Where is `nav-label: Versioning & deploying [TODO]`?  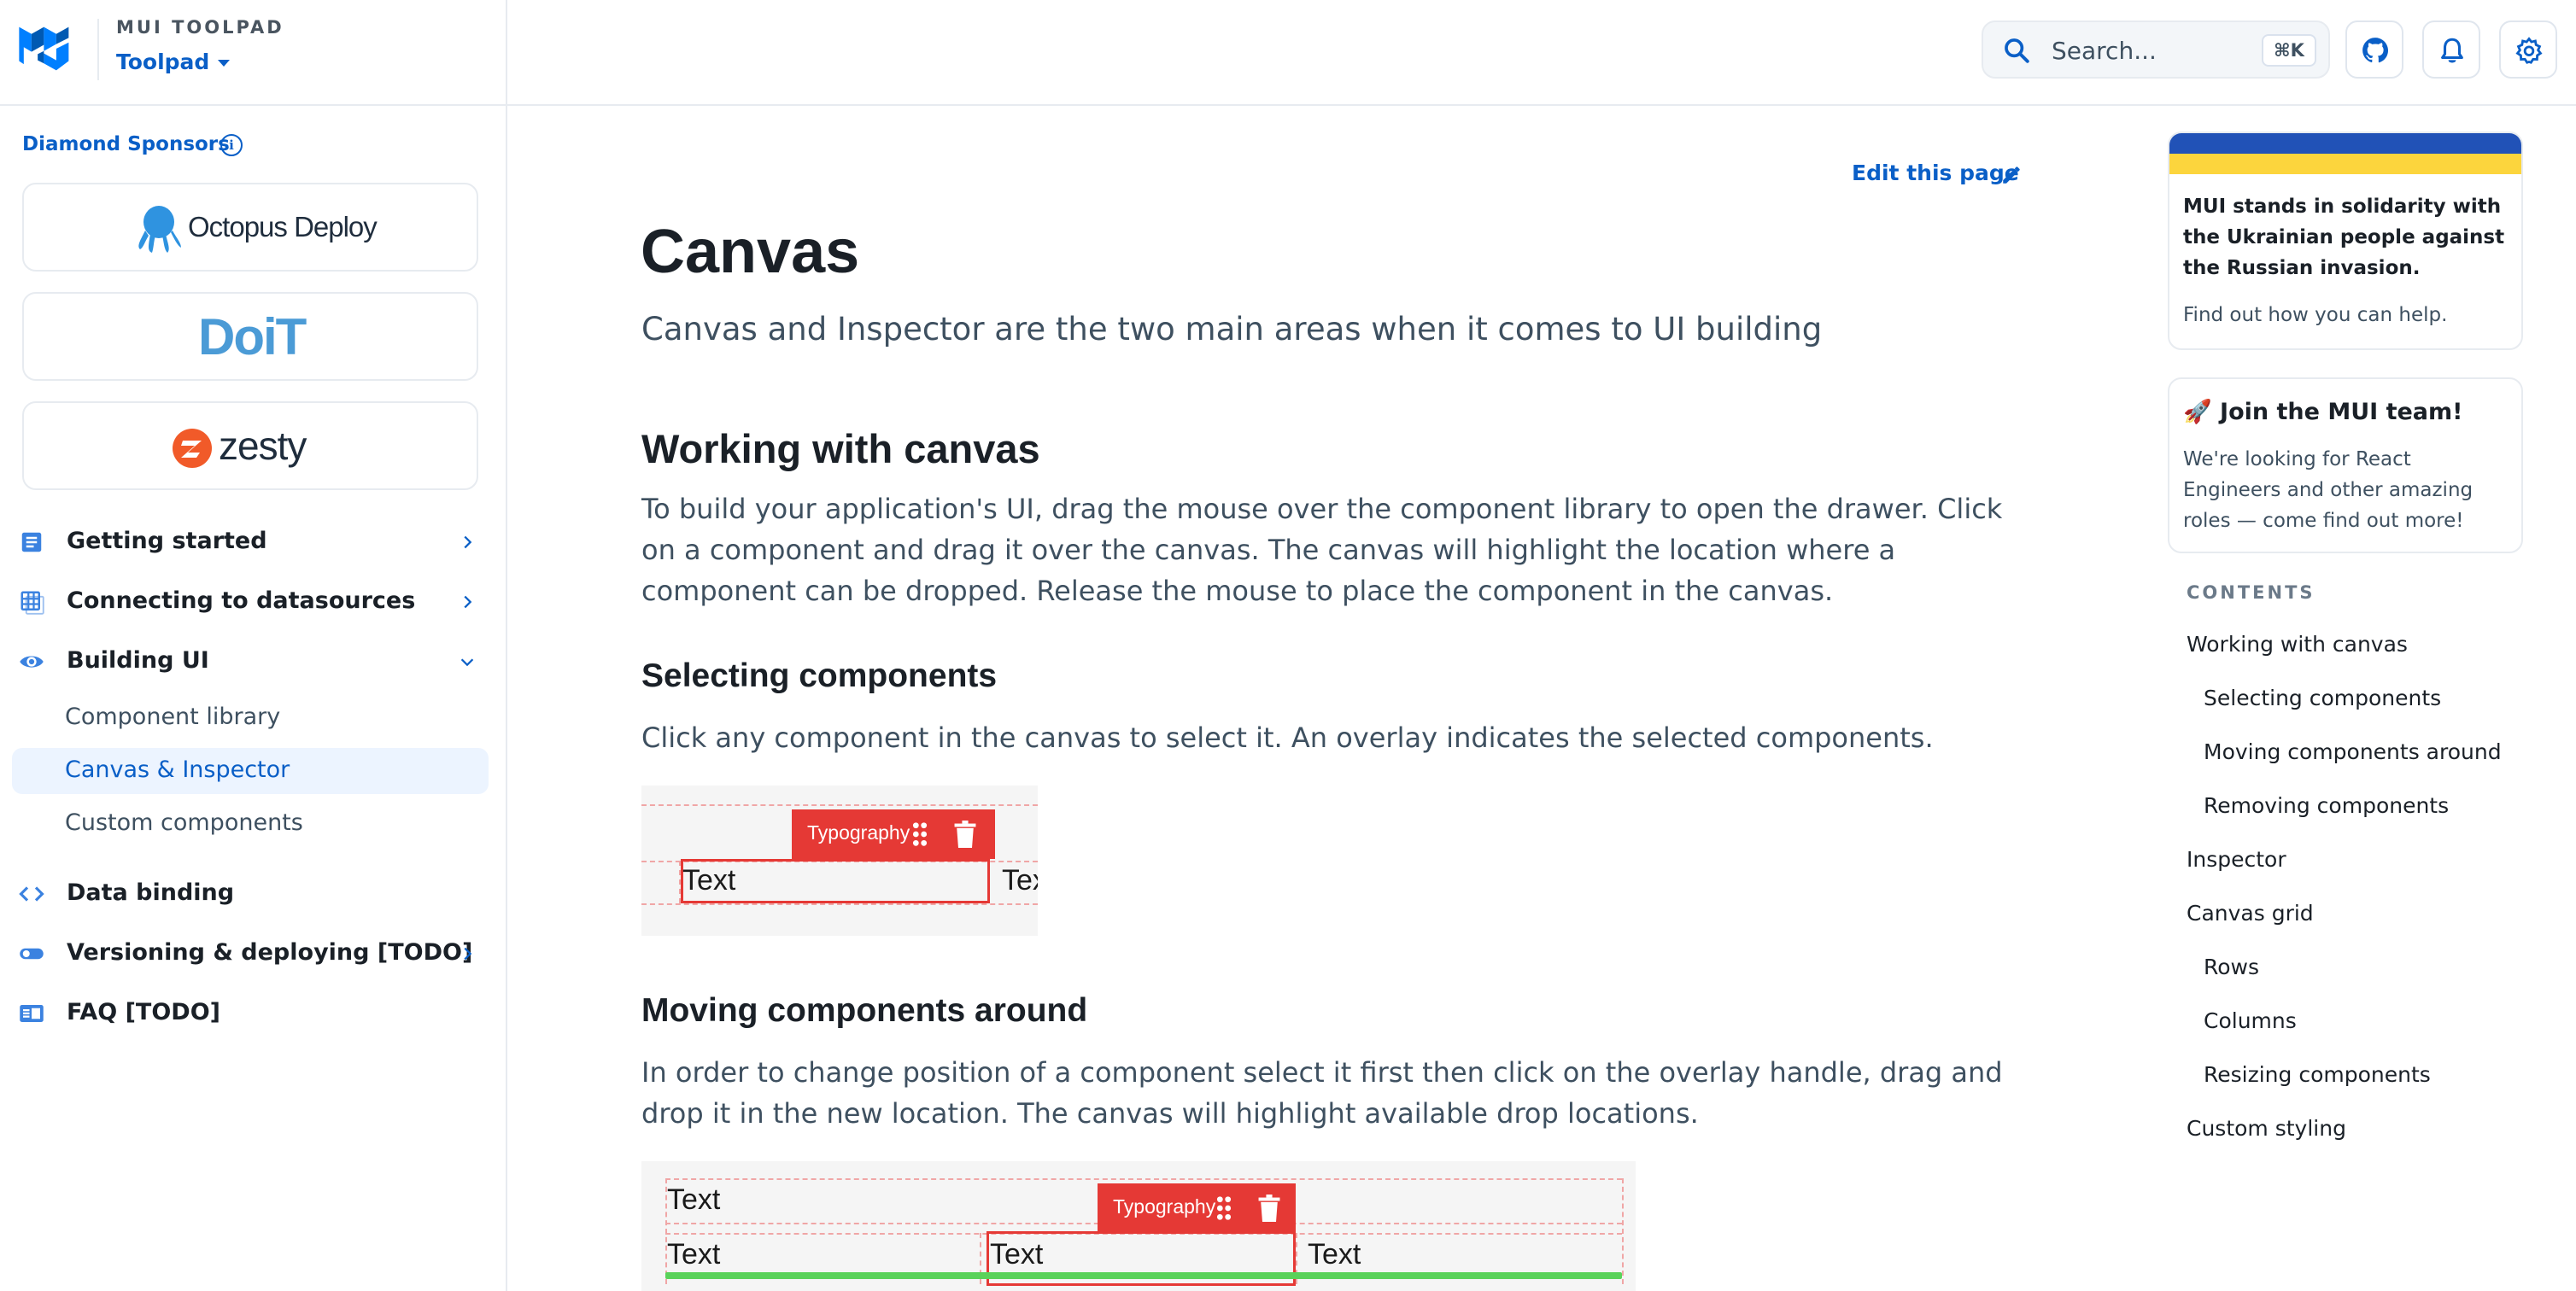
nav-label: Versioning & deploying [TODO] is located at coordinates (270, 952).